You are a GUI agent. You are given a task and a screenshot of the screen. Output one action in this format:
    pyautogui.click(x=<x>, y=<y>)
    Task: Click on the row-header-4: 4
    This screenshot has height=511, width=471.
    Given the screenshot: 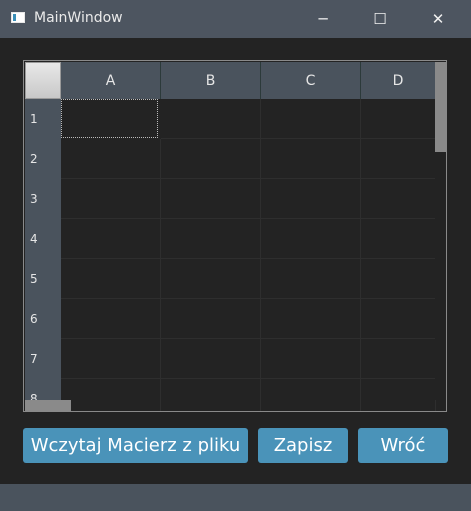 What is the action you would take?
    pyautogui.click(x=43, y=239)
    